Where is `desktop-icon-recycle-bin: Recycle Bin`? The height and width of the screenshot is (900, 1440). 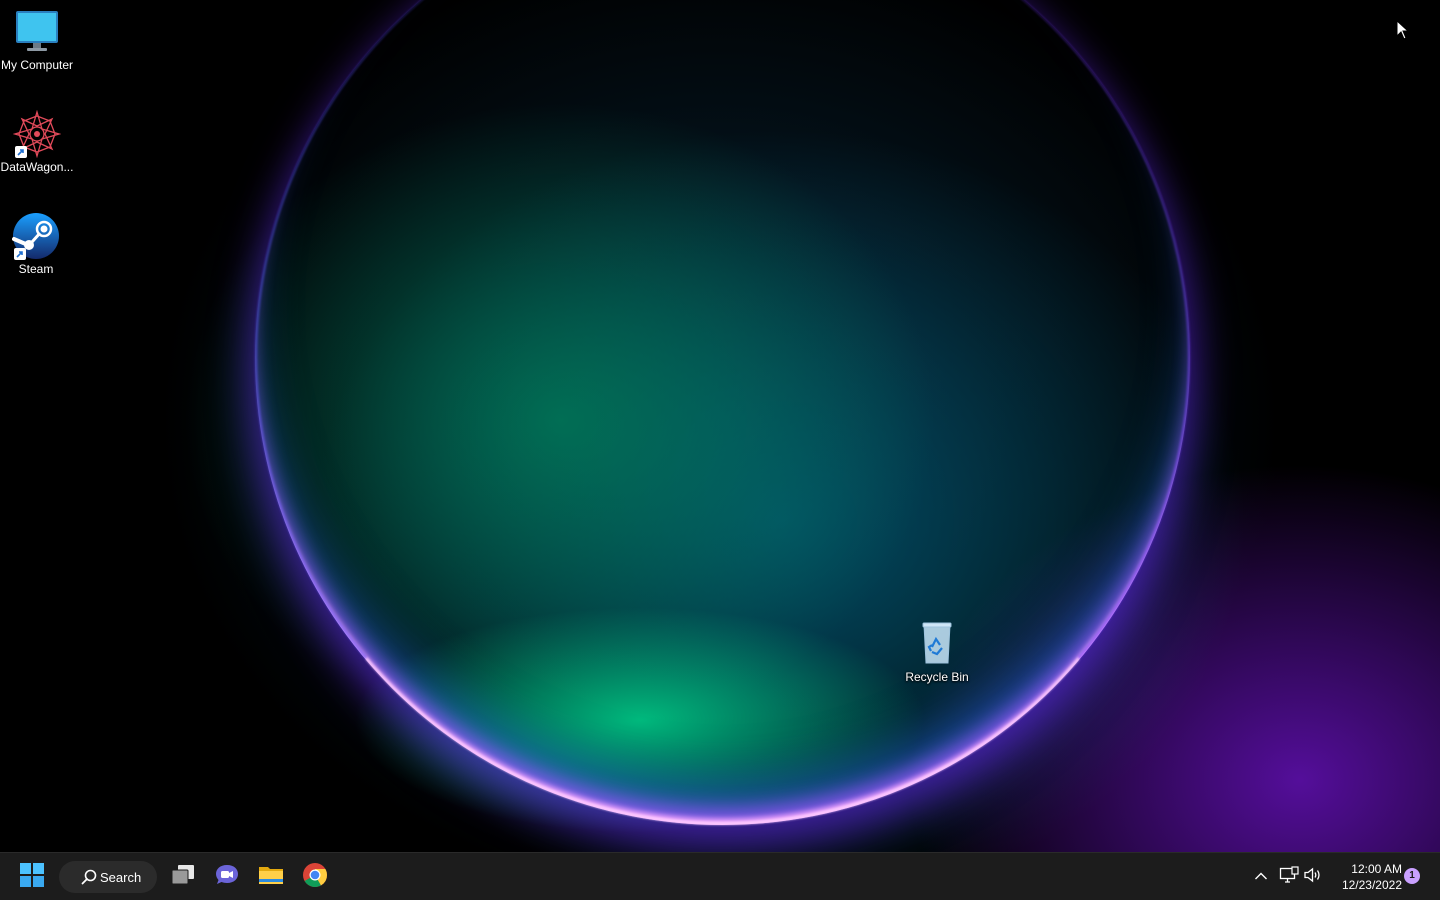
desktop-icon-recycle-bin: Recycle Bin is located at coordinates (937, 652).